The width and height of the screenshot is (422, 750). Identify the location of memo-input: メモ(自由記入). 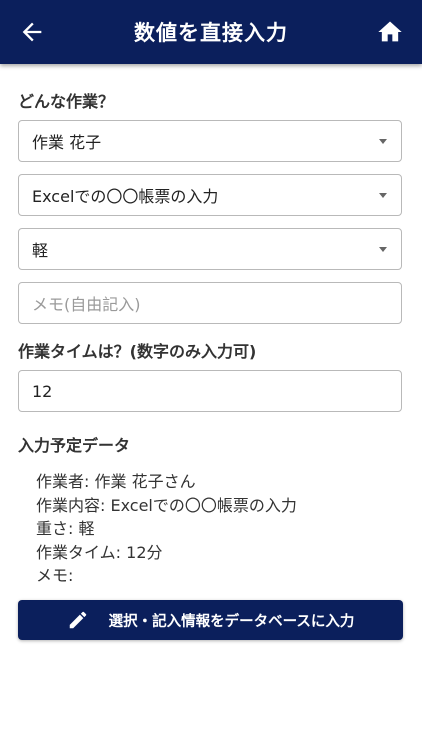
(210, 303).